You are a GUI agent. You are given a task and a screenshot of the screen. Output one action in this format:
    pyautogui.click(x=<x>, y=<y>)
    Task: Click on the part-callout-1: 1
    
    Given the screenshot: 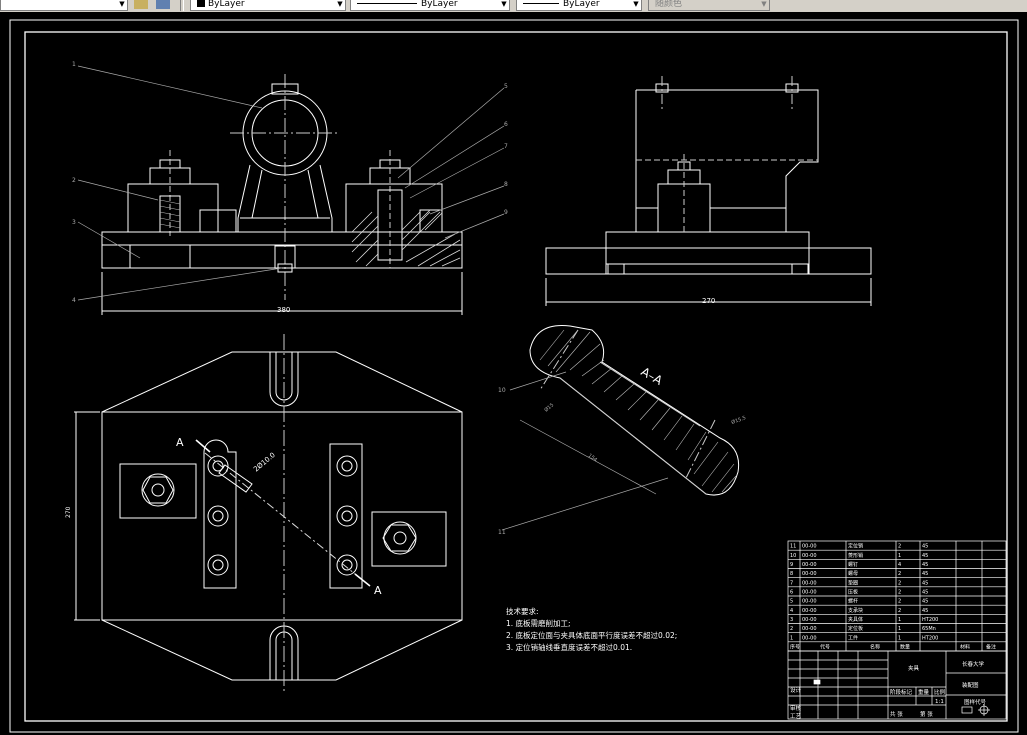 What is the action you would take?
    pyautogui.click(x=74, y=64)
    